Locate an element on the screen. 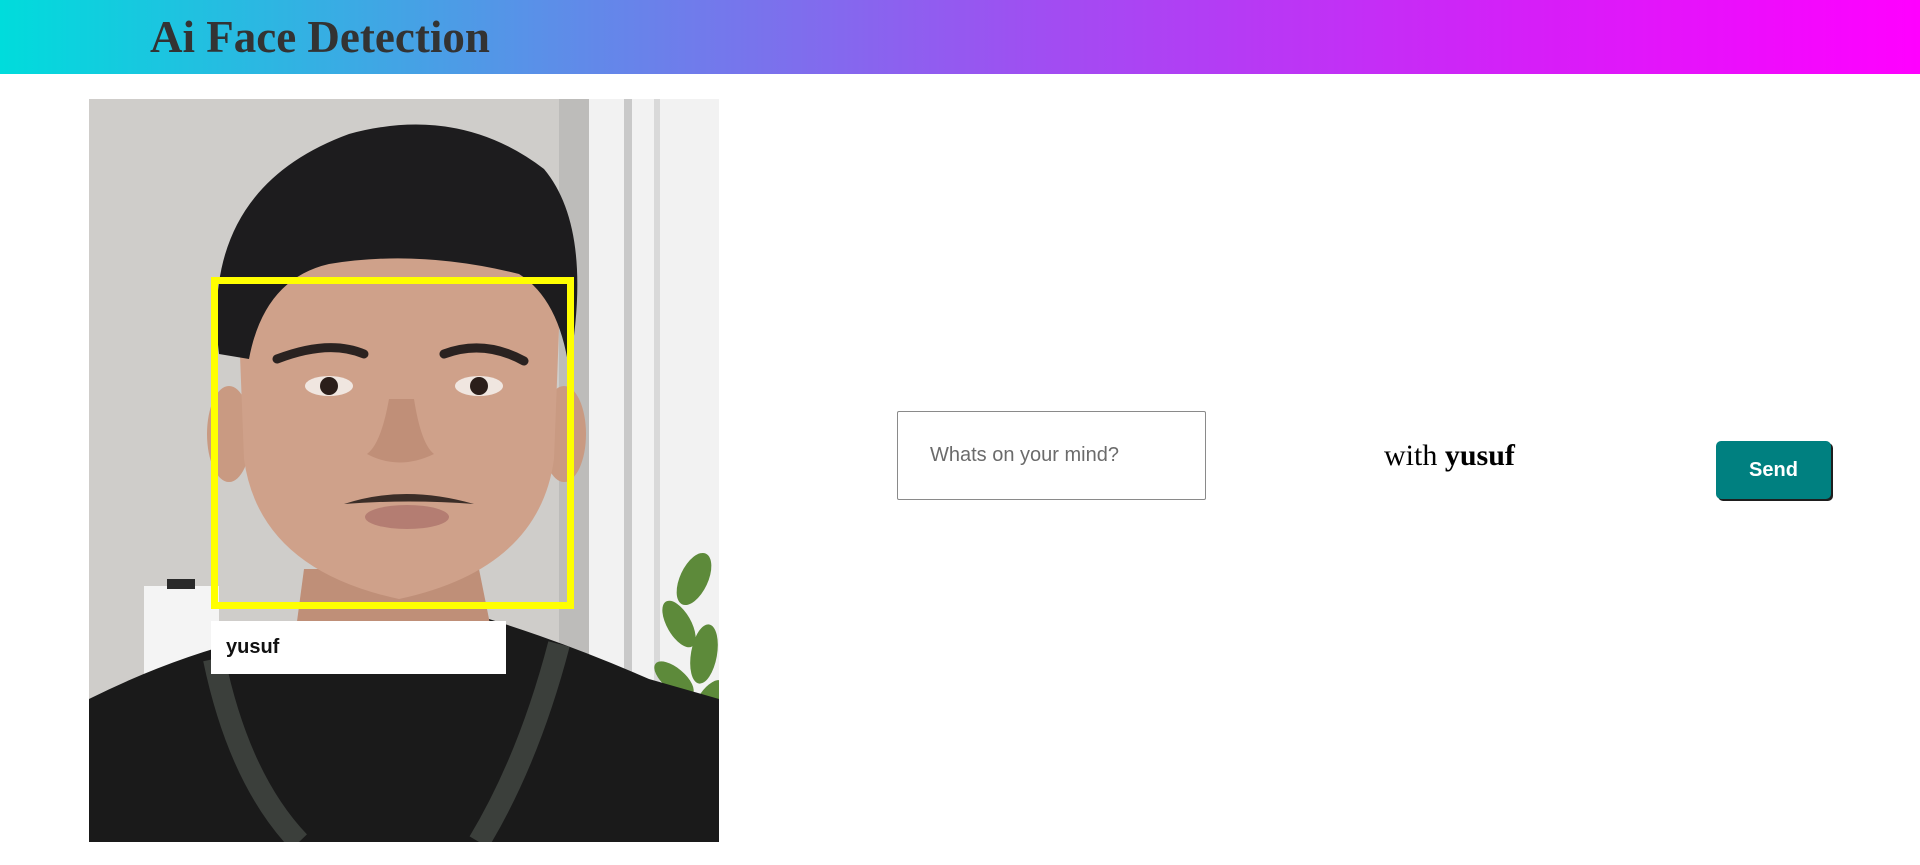 This screenshot has height=865, width=1920. face-bounding-box is located at coordinates (392, 443).